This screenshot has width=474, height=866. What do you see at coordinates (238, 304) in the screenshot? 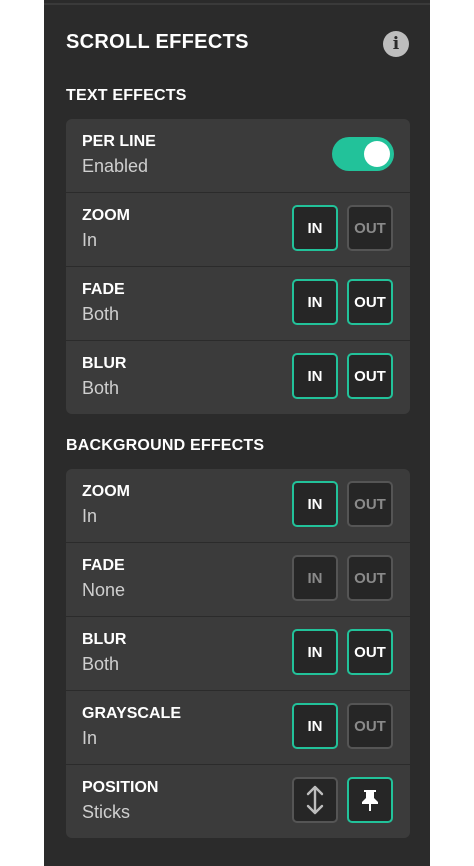
I see `text-fade-row: FADE Both IN OUT` at bounding box center [238, 304].